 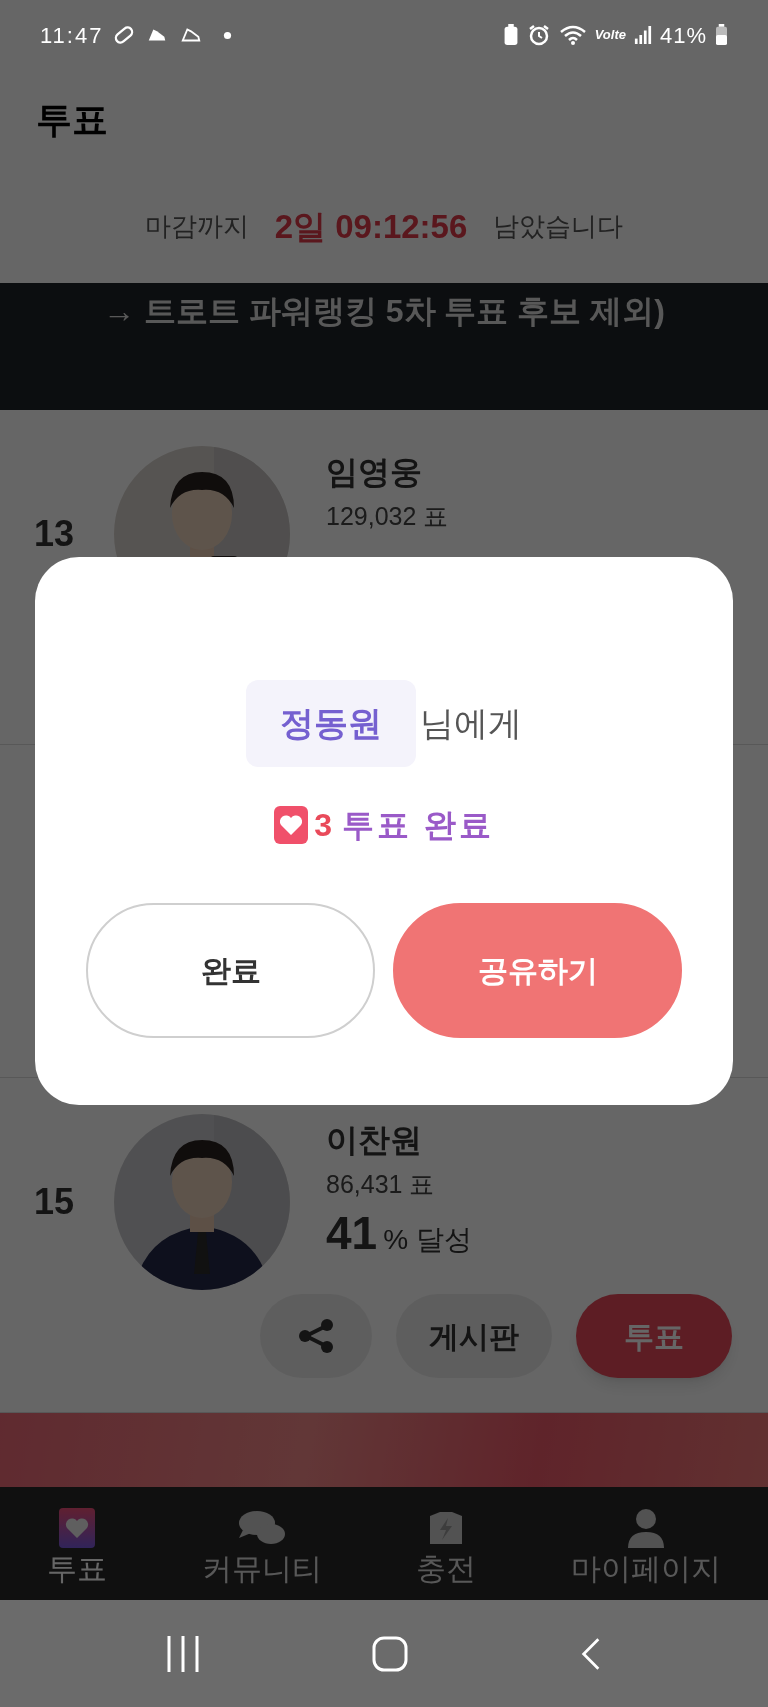 What do you see at coordinates (474, 1336) in the screenshot?
I see `board-button: 게시판` at bounding box center [474, 1336].